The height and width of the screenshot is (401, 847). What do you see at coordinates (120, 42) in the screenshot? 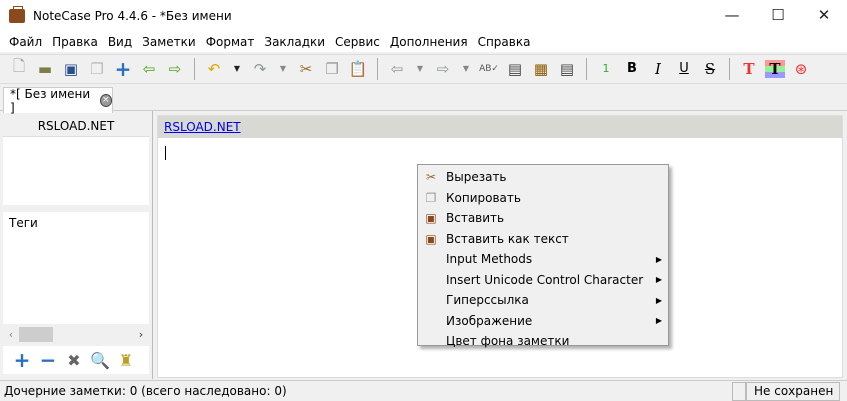
I see `menu-view: Вид` at bounding box center [120, 42].